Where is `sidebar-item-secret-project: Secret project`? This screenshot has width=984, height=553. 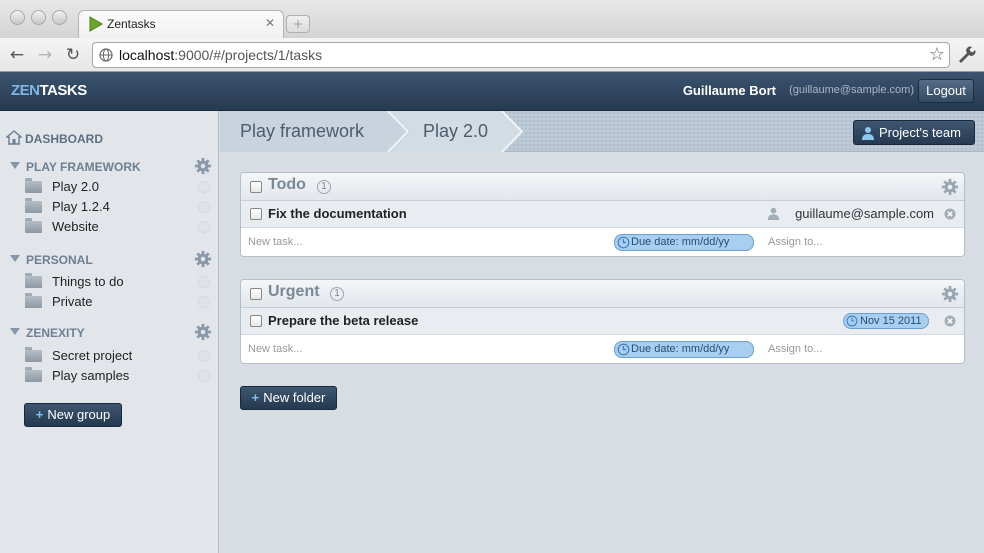
sidebar-item-secret-project: Secret project is located at coordinates (111, 356).